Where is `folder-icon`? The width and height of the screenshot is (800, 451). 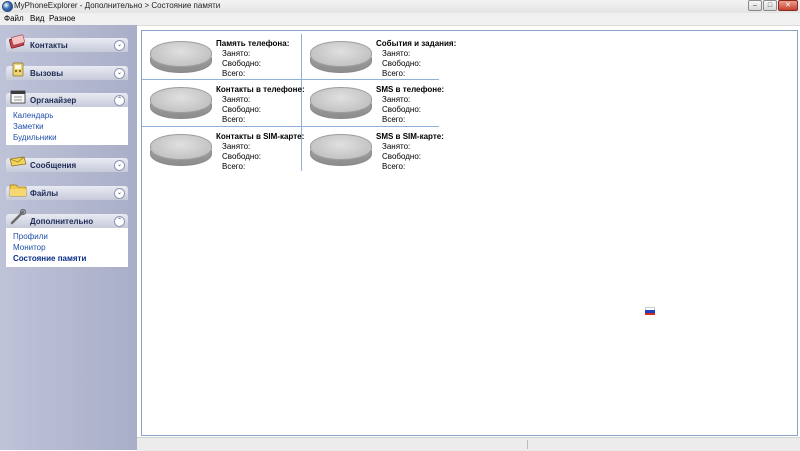 folder-icon is located at coordinates (18, 190).